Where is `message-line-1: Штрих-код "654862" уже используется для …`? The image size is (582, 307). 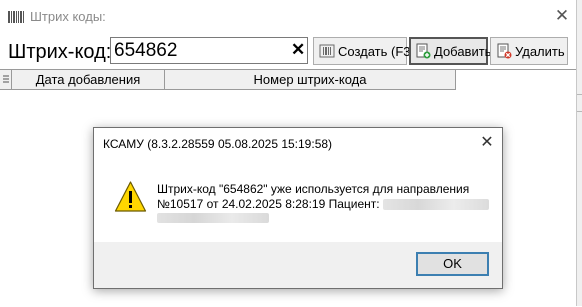
message-line-1: Штрих-код "654862" уже используется для … is located at coordinates (313, 189).